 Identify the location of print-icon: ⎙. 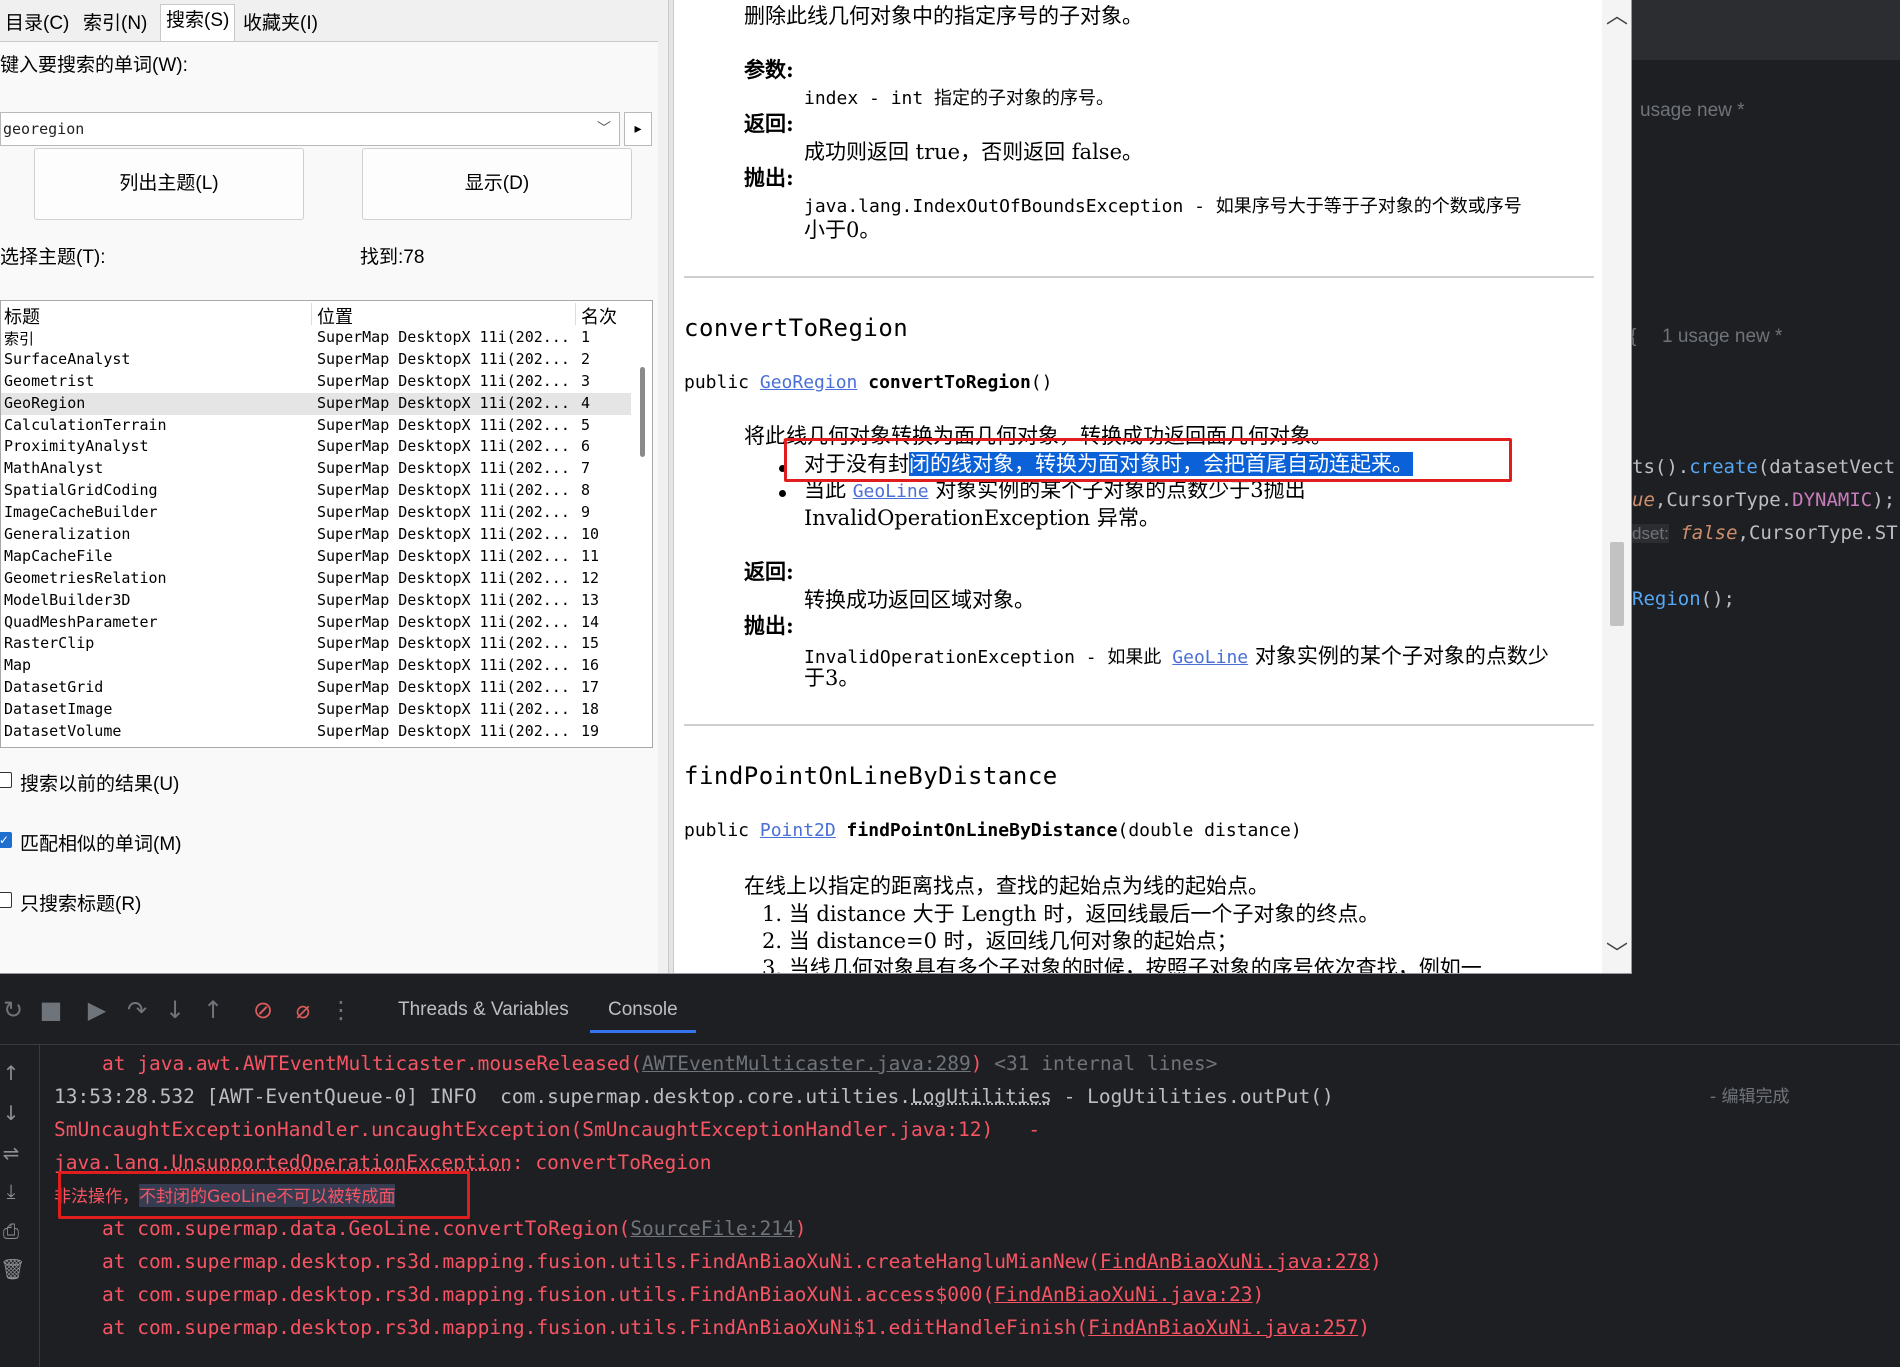
(11, 1231).